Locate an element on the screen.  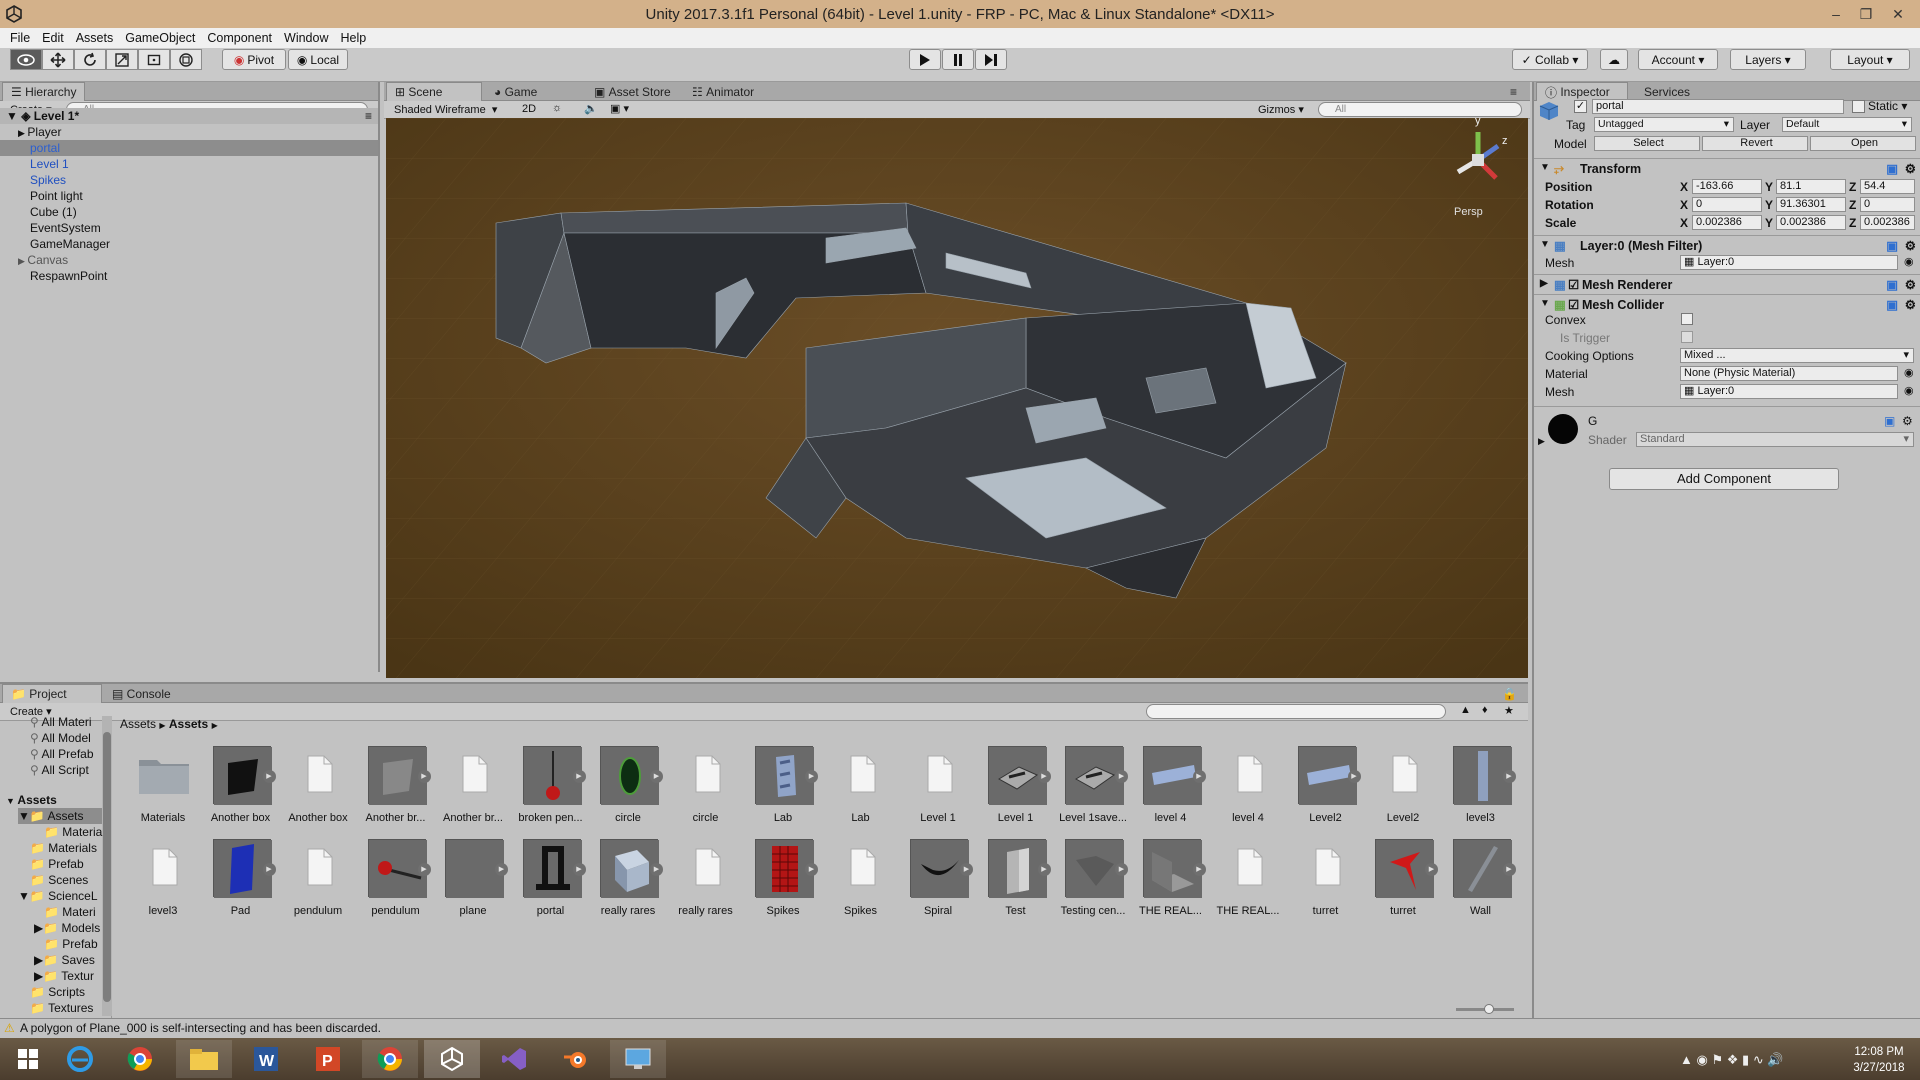
zoom-slider is located at coordinates (1485, 1009).